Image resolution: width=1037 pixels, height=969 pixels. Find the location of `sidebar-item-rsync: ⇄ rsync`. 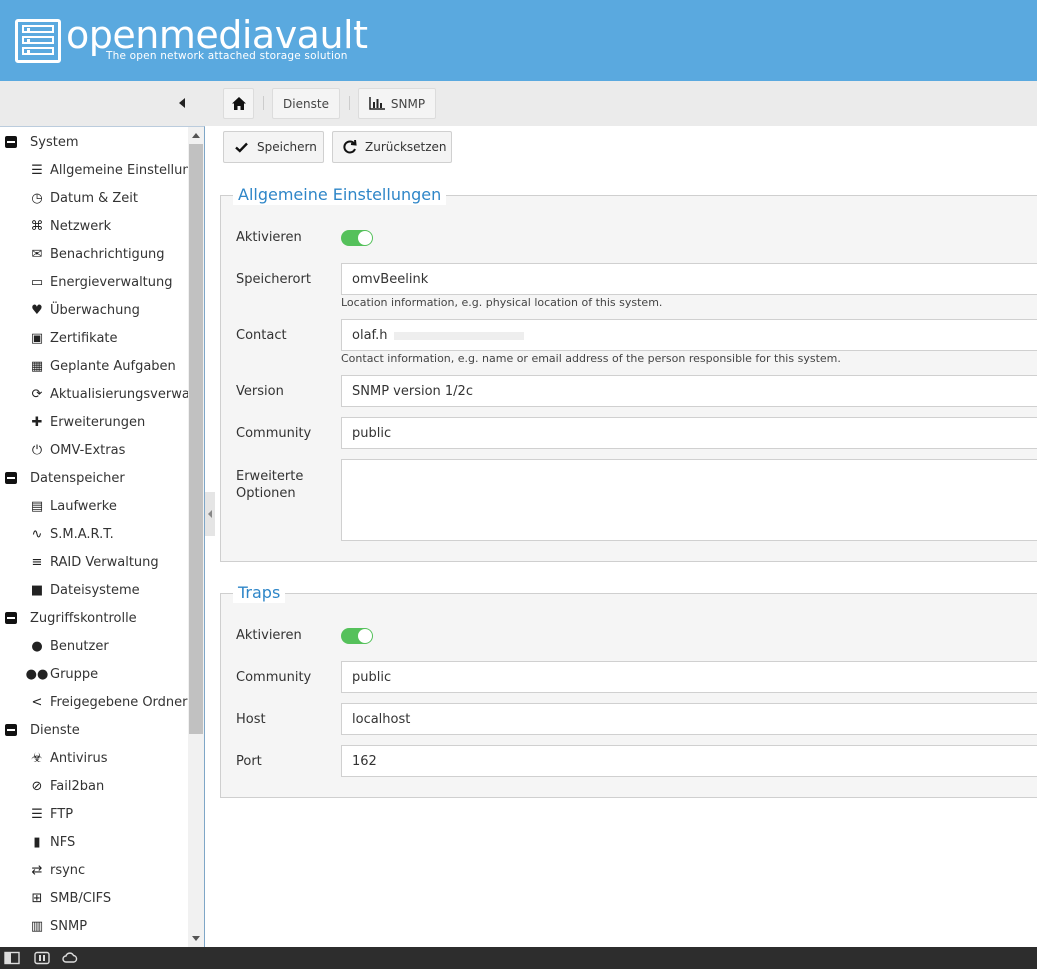

sidebar-item-rsync: ⇄ rsync is located at coordinates (94, 870).